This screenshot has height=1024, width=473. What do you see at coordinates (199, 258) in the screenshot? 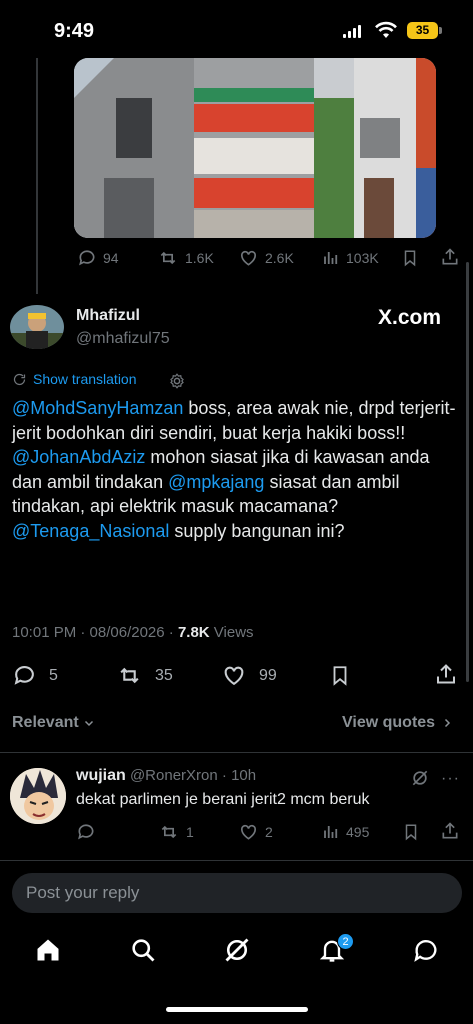
I see `repost-count: 1.6K` at bounding box center [199, 258].